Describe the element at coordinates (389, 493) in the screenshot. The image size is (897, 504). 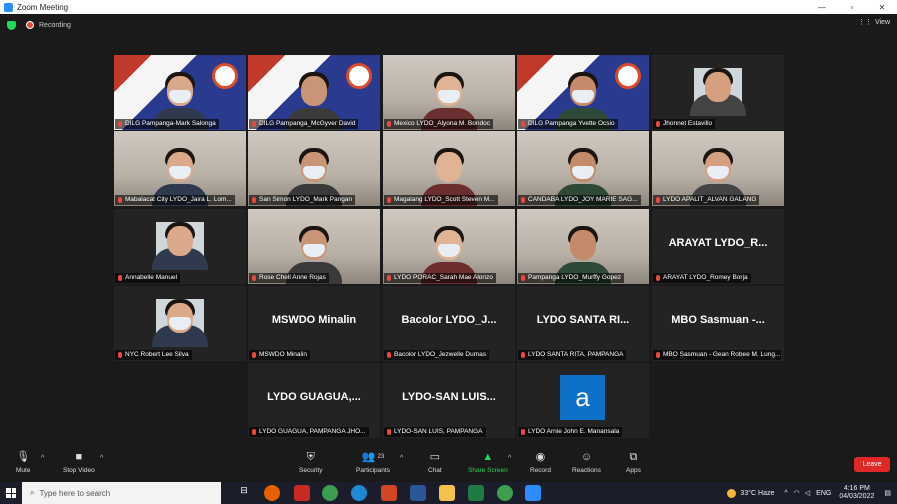
I see `powerpoint-icon` at that location.